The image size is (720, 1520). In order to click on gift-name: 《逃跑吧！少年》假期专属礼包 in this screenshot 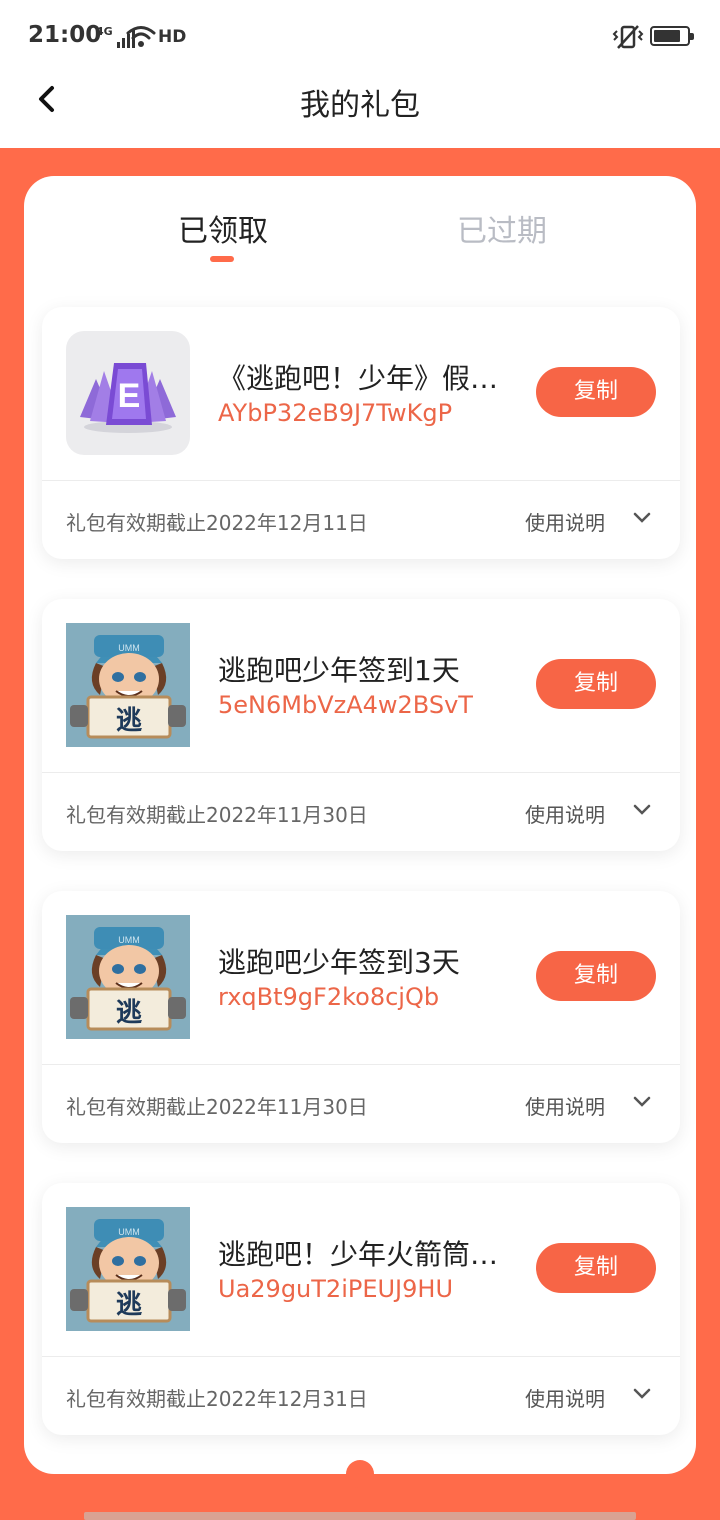, I will do `click(368, 378)`.